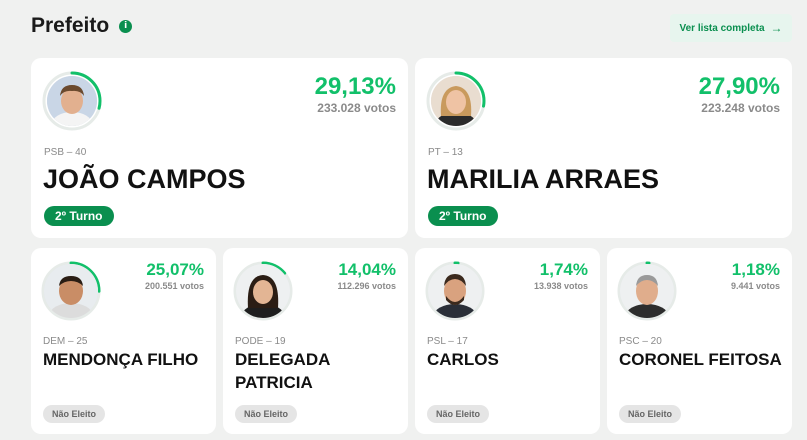 This screenshot has width=807, height=440. Describe the element at coordinates (282, 372) in the screenshot. I see `candidate-name: DELEGADA PATRICIA` at that location.